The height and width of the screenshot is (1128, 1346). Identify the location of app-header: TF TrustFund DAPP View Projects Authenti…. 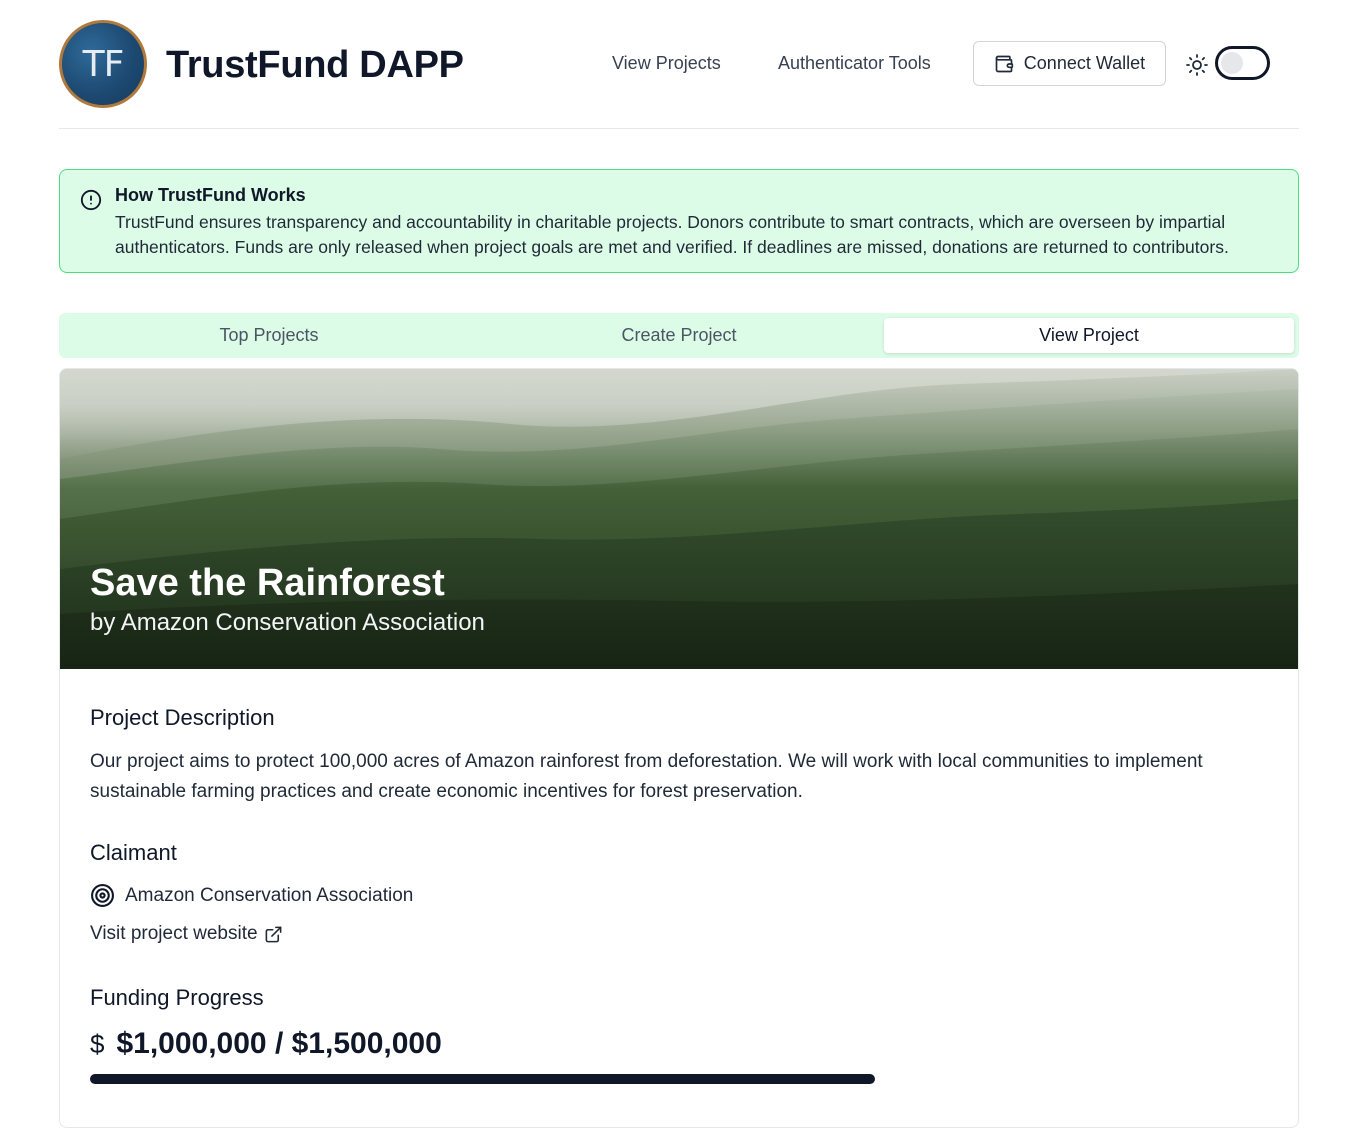
(679, 64).